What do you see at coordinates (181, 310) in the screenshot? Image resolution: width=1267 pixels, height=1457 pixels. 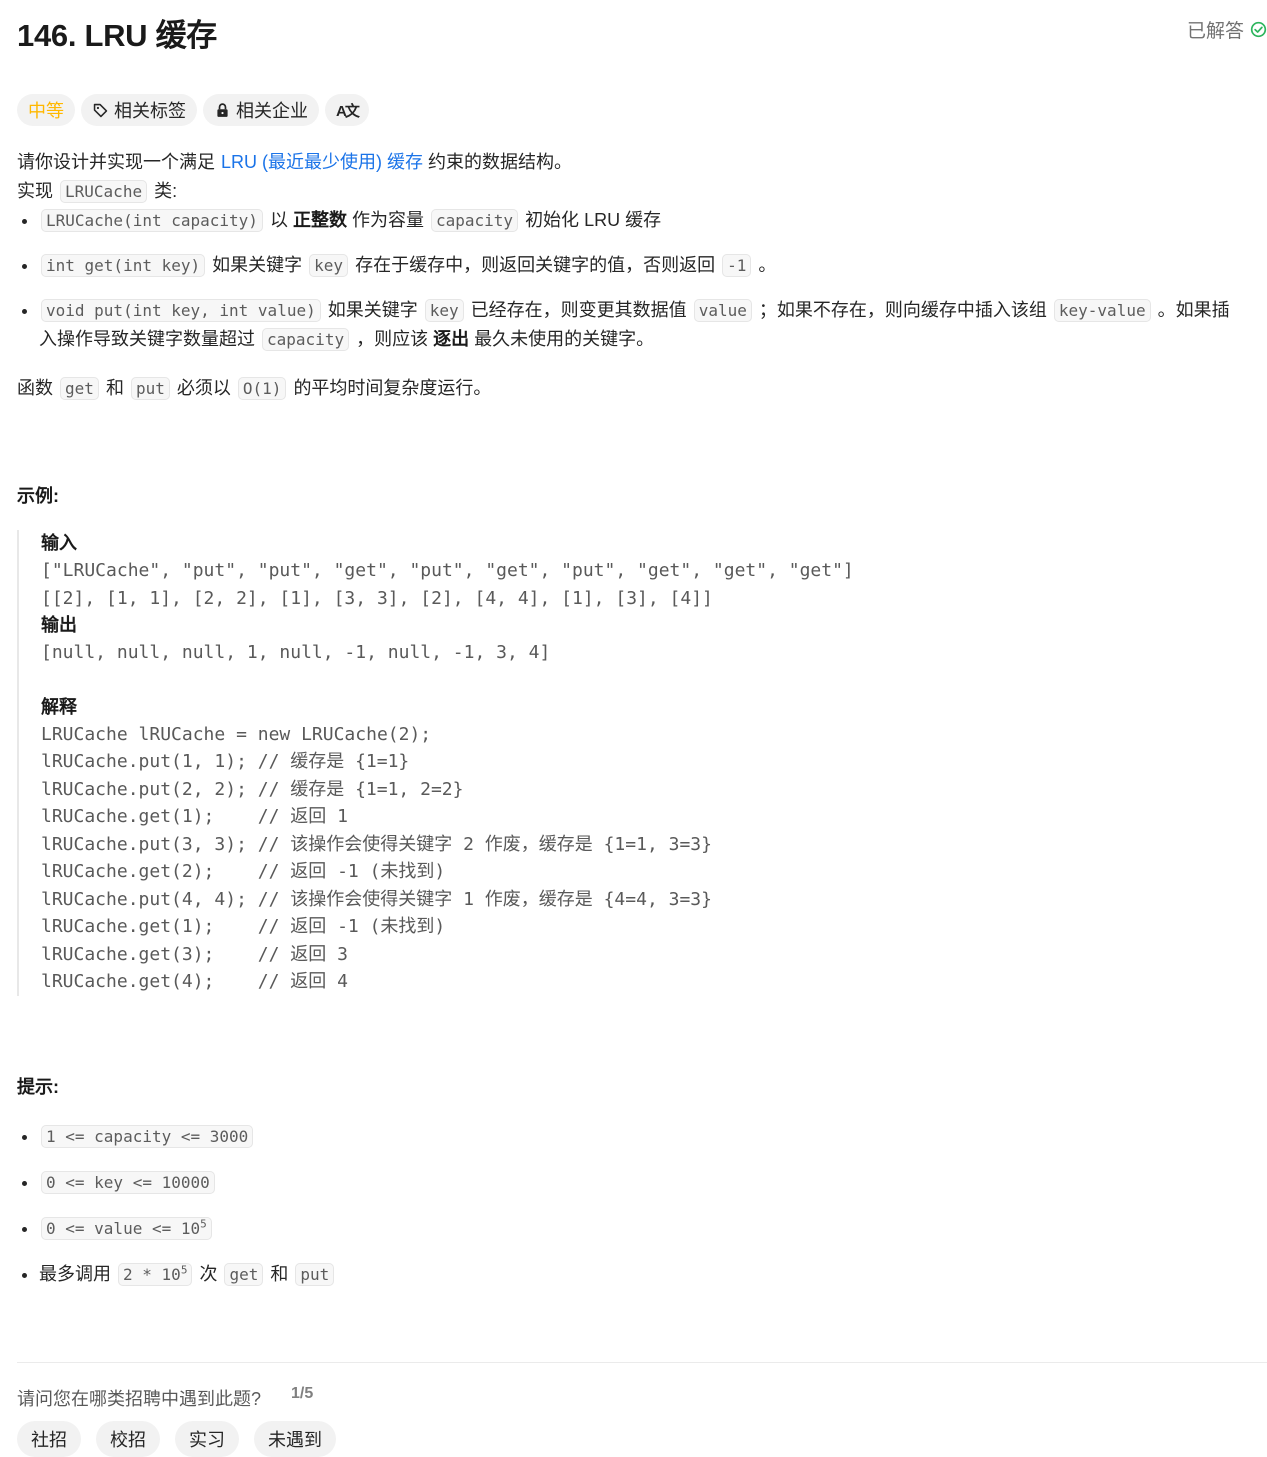 I see `inline-code: void put(int key, int value)` at bounding box center [181, 310].